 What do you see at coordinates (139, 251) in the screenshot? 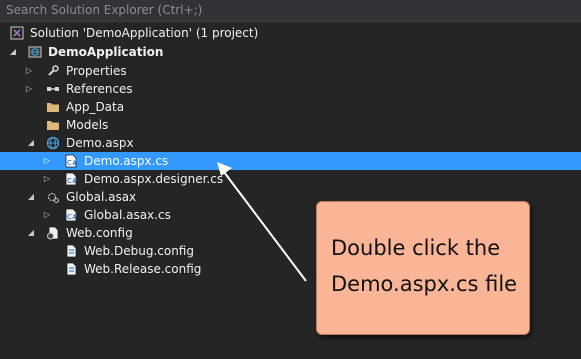
I see `web-debug-label: Web.Debug.config` at bounding box center [139, 251].